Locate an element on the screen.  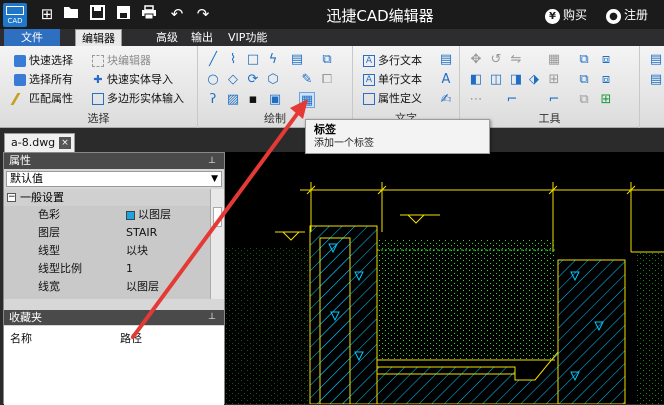
array-icon: ▦ is located at coordinates (554, 60).